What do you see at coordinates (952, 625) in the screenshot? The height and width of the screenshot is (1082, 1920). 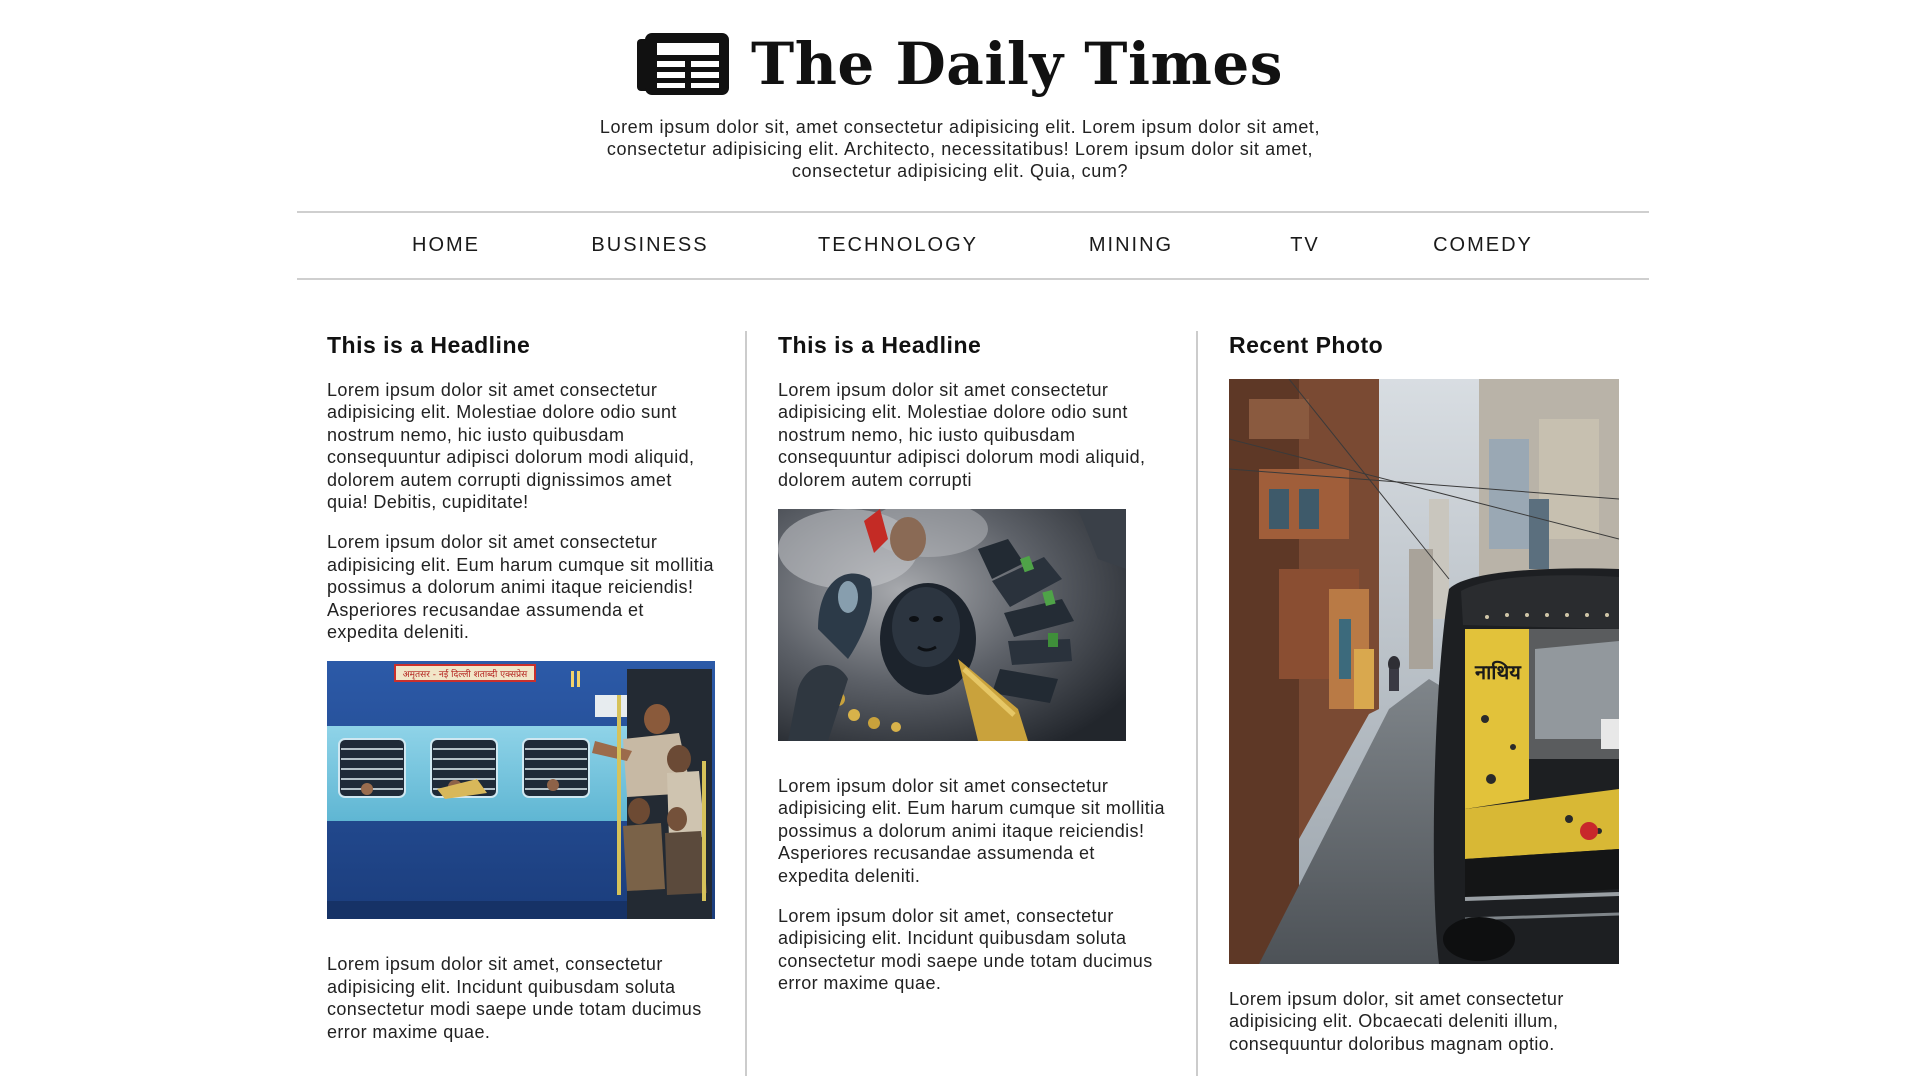 I see `deity-idol-photo` at bounding box center [952, 625].